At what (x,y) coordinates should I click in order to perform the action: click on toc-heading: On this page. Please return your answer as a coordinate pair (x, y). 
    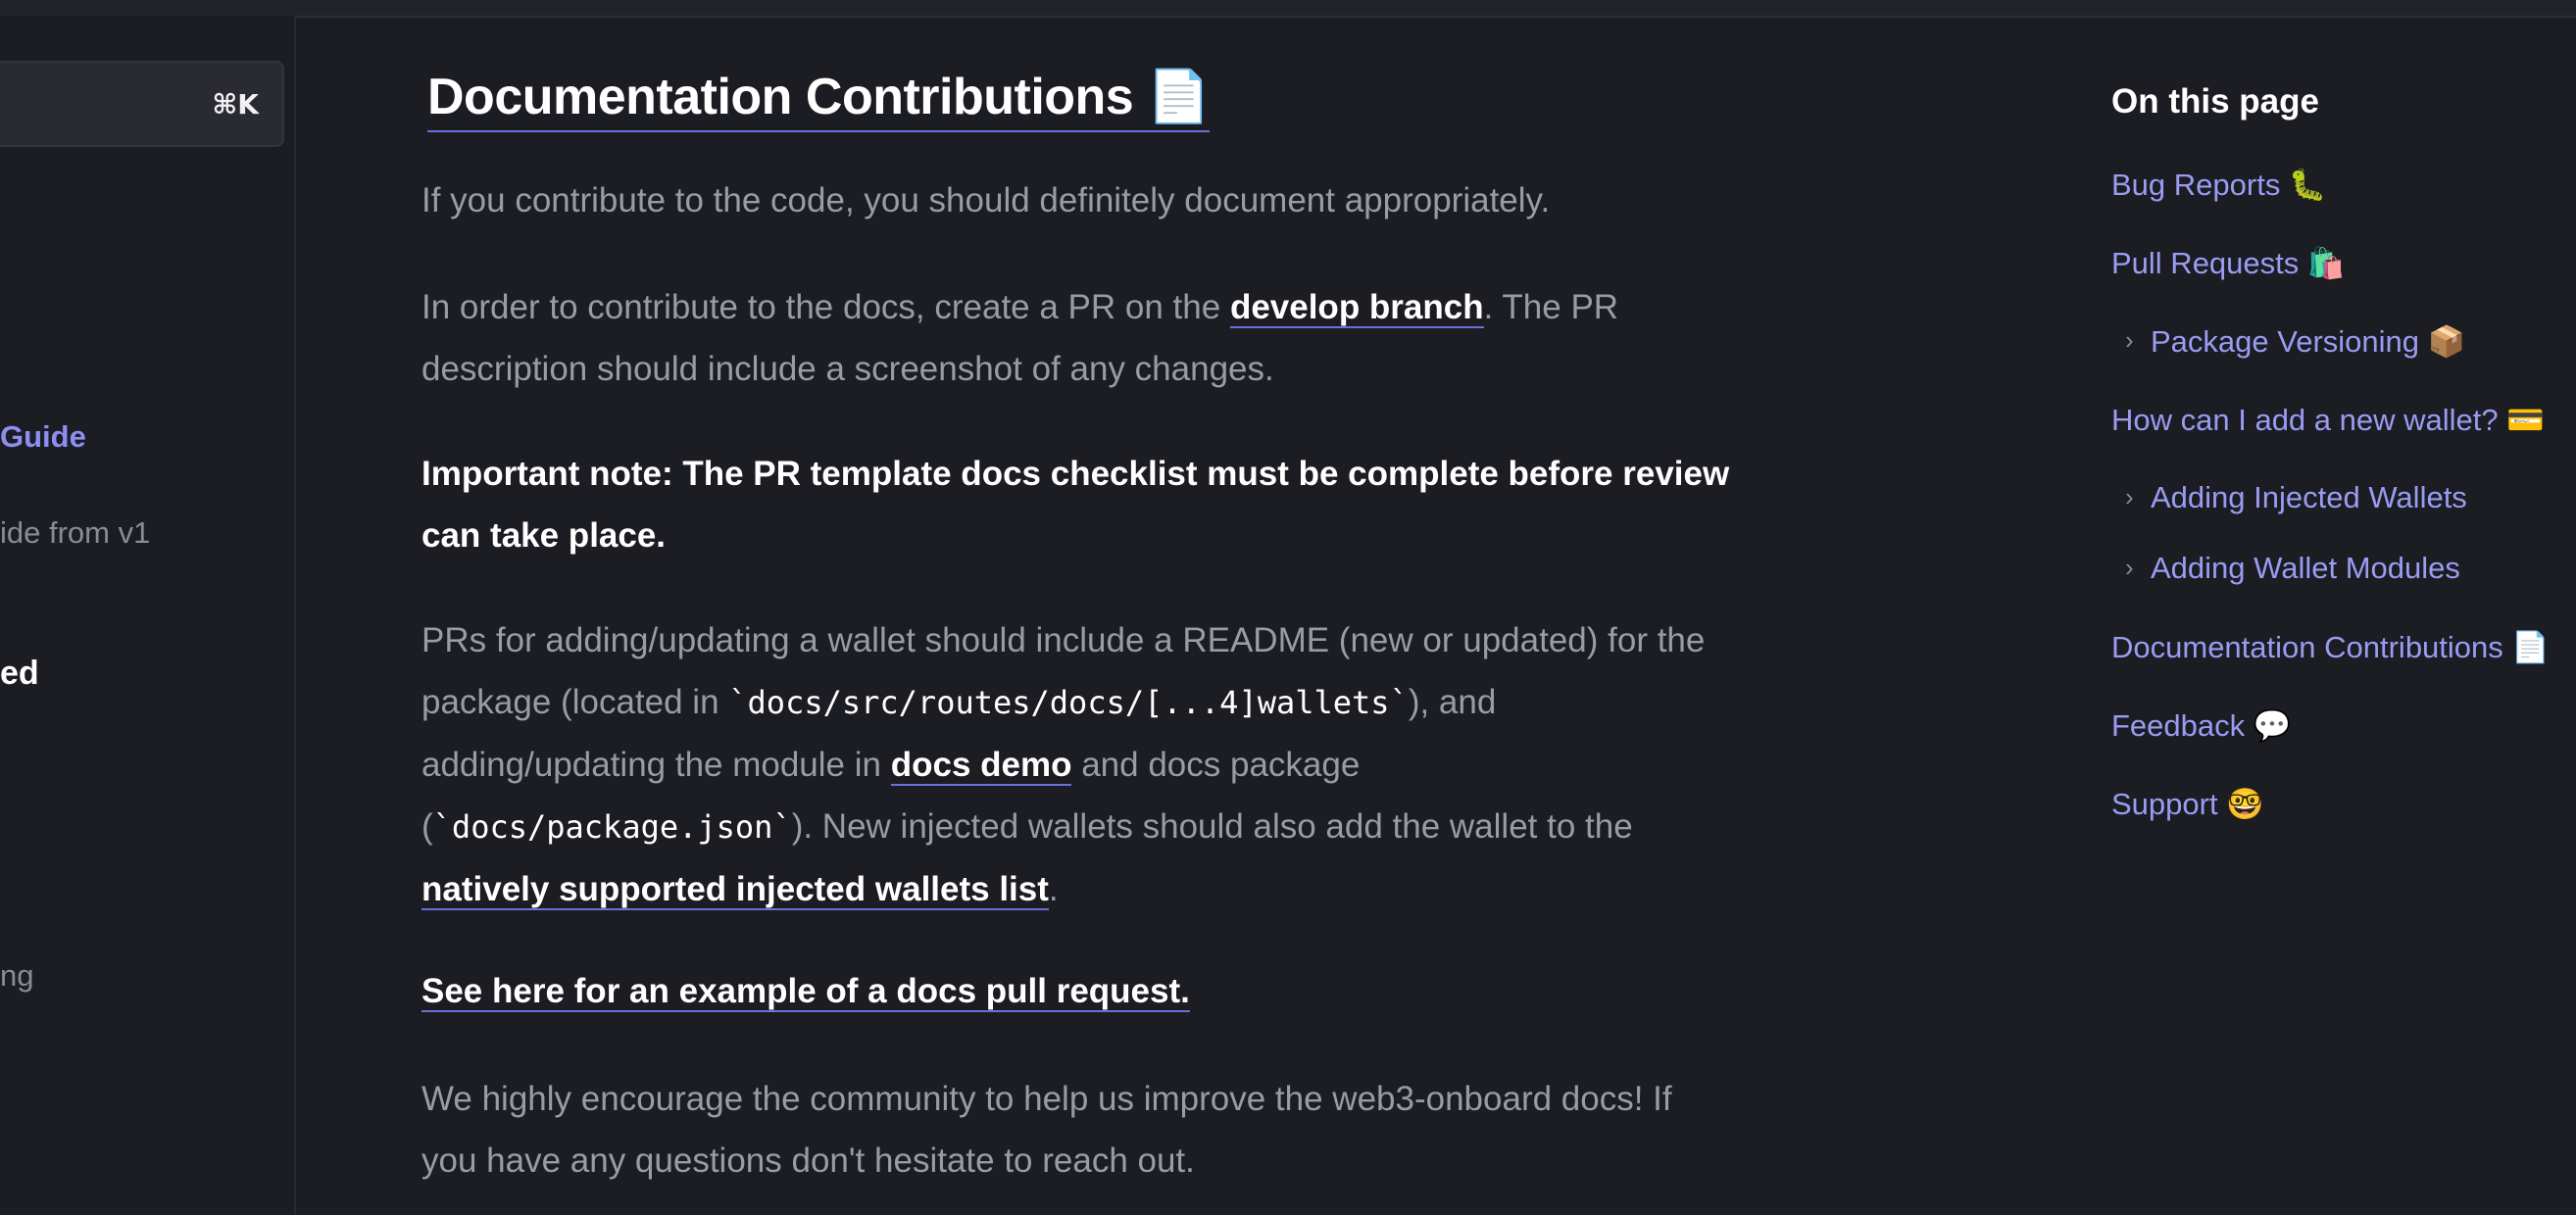
    Looking at the image, I should click on (2215, 101).